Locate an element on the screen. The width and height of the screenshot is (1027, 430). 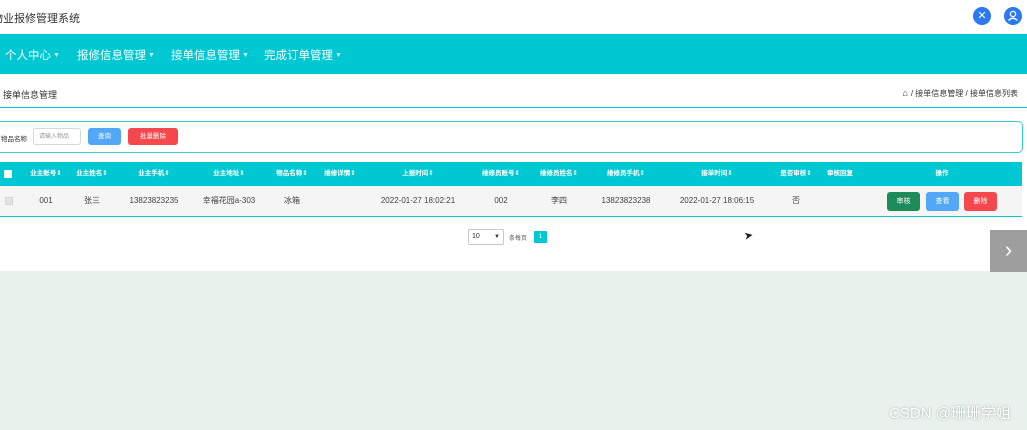
expand-icon: ✕ is located at coordinates (982, 16).